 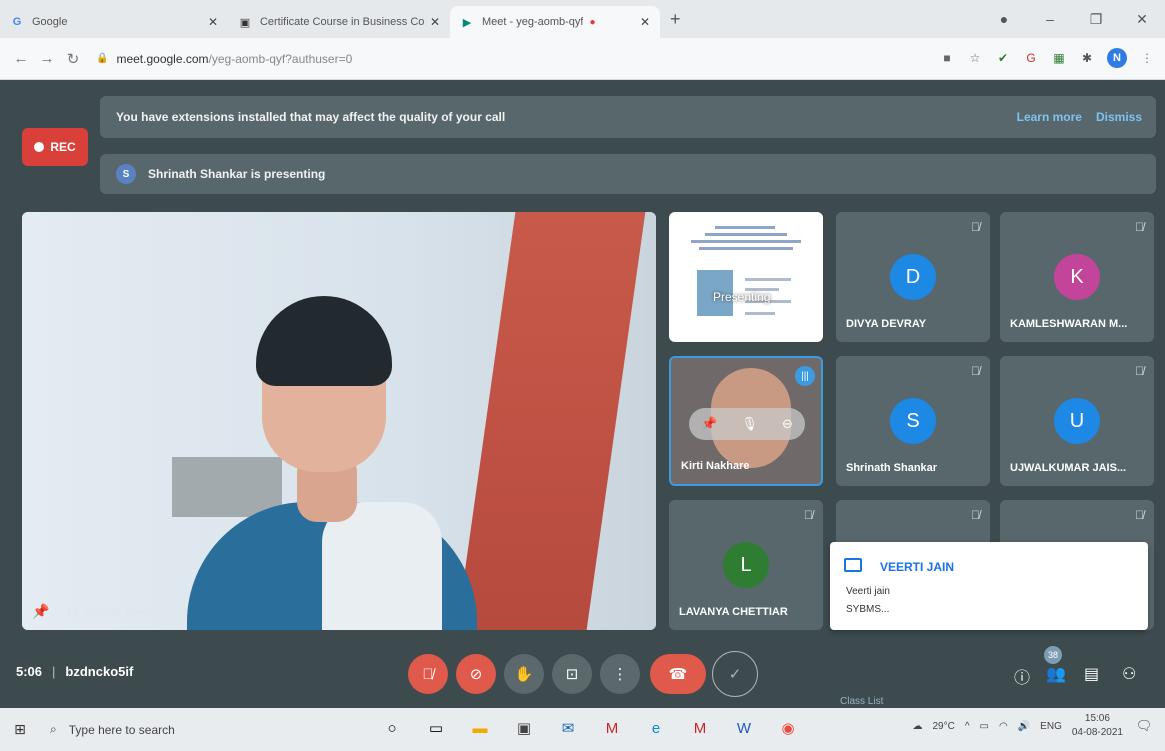 What do you see at coordinates (1097, 718) in the screenshot?
I see `clock-time: 15:06` at bounding box center [1097, 718].